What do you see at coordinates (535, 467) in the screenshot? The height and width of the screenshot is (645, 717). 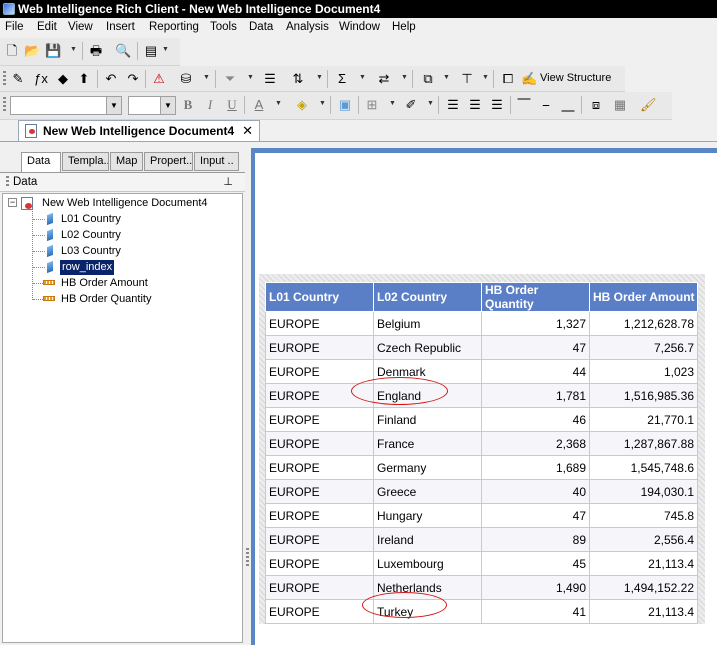 I see `table-cell: 1,689` at bounding box center [535, 467].